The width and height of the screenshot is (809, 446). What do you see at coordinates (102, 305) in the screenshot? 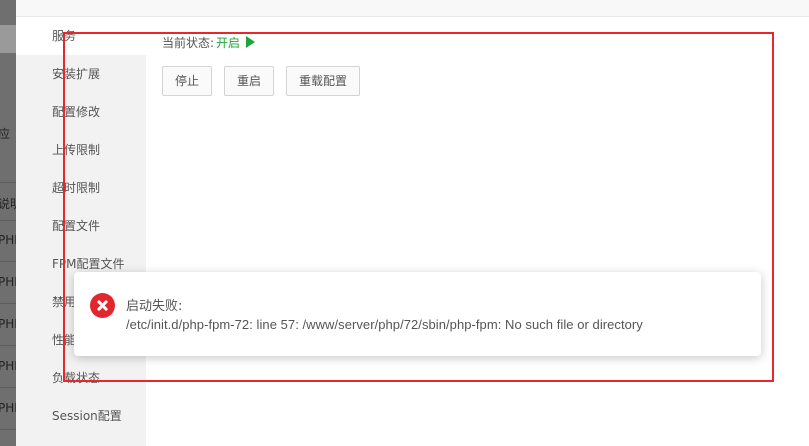
I see `error-icon` at bounding box center [102, 305].